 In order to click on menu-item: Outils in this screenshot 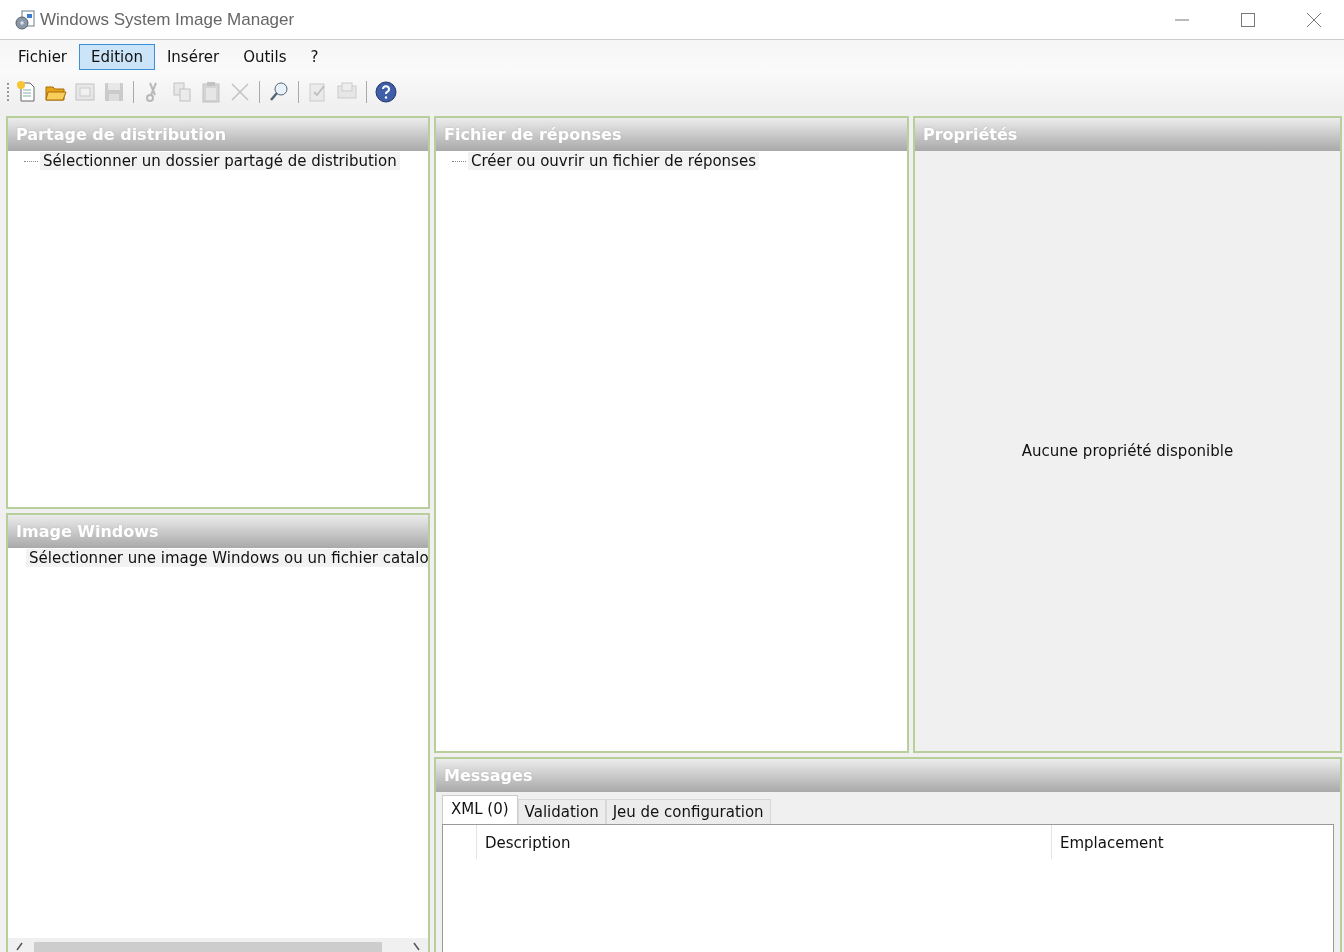, I will do `click(265, 57)`.